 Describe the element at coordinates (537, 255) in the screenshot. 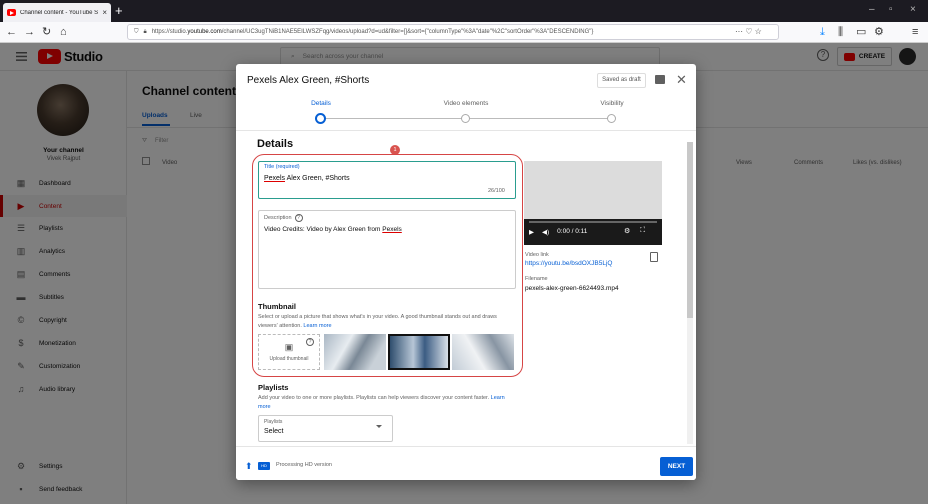

I see `video-link-label: Video link` at that location.